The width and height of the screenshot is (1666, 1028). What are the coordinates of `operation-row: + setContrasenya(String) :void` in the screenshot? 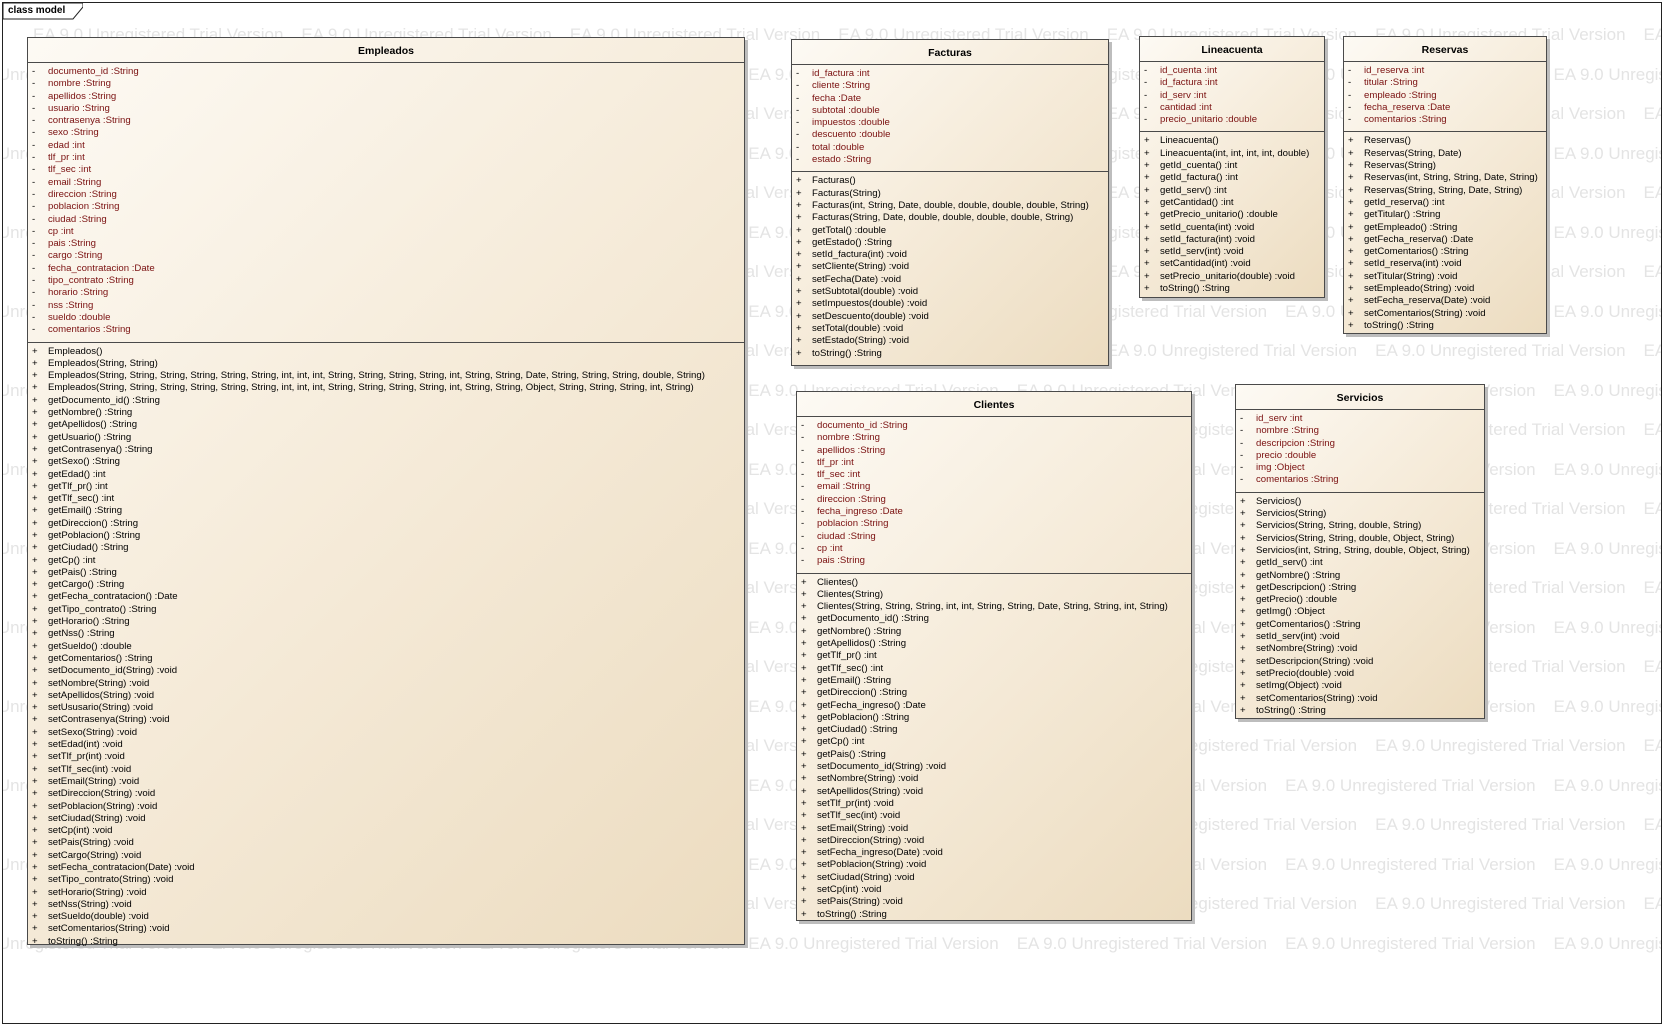 It's located at (388, 720).